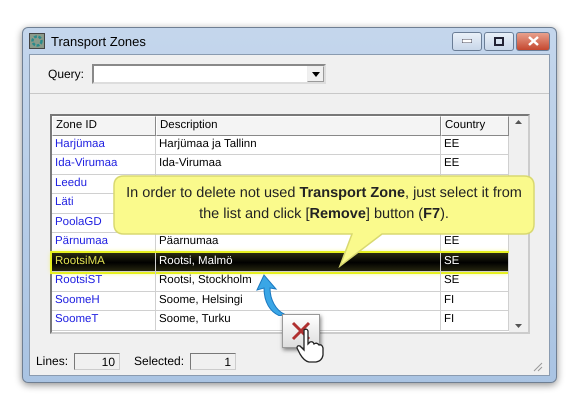 The image size is (577, 405). What do you see at coordinates (518, 122) in the screenshot?
I see `scroll-up-icon` at bounding box center [518, 122].